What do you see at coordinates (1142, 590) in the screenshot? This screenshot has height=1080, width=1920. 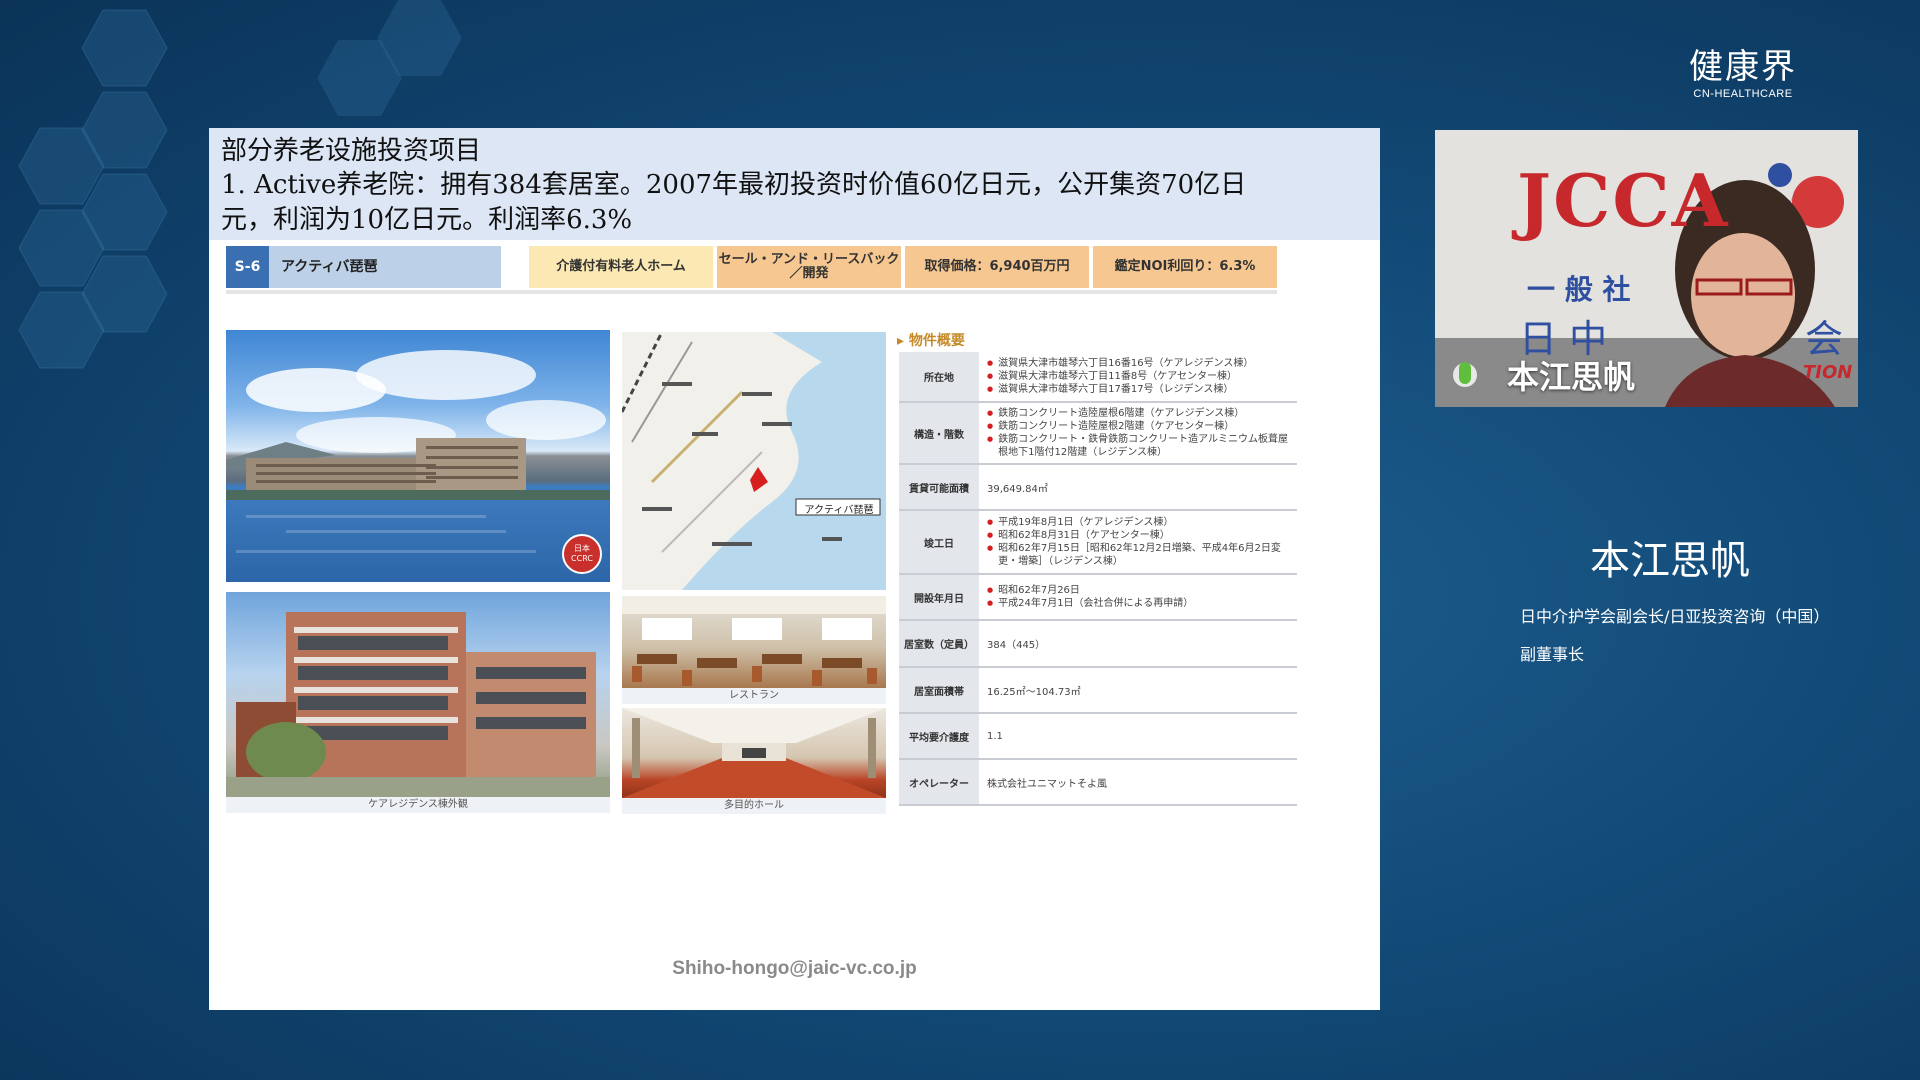 I see `row-bullet: 昭和62年7月26日` at bounding box center [1142, 590].